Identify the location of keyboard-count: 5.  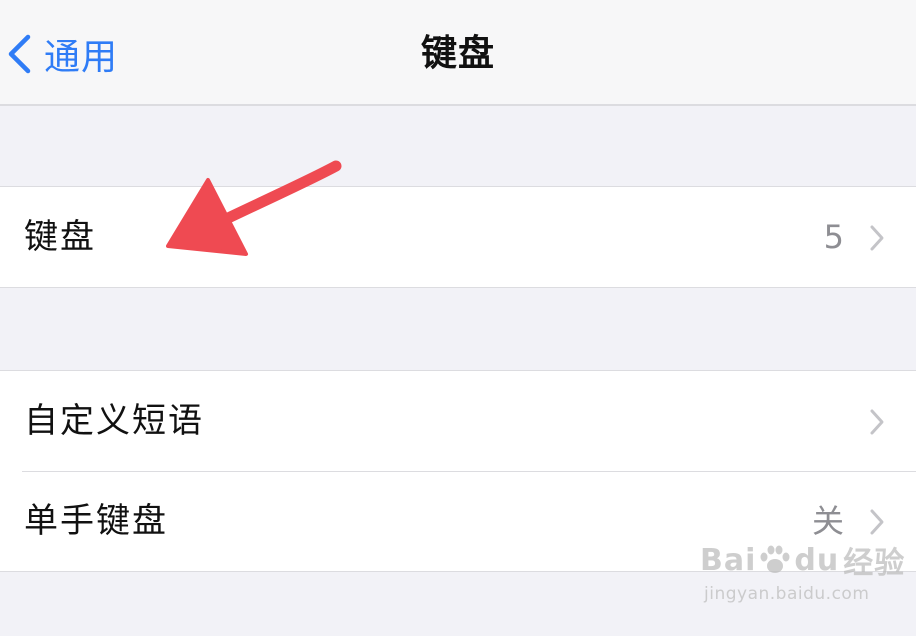
(833, 237).